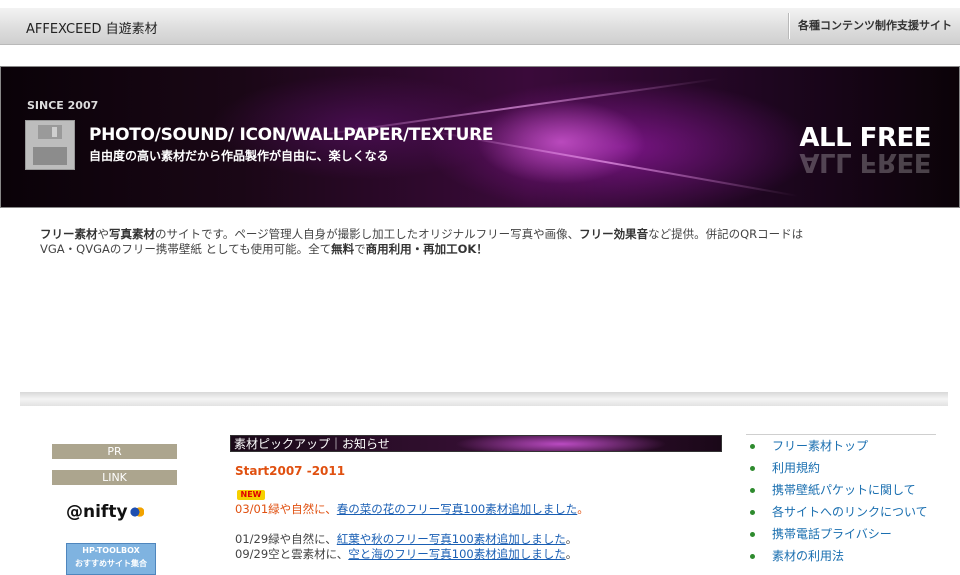  Describe the element at coordinates (186, 249) in the screenshot. I see `intro-text-part: VGA・QVGAのフリー携帯壁紙 としても使用可能。全て` at that location.